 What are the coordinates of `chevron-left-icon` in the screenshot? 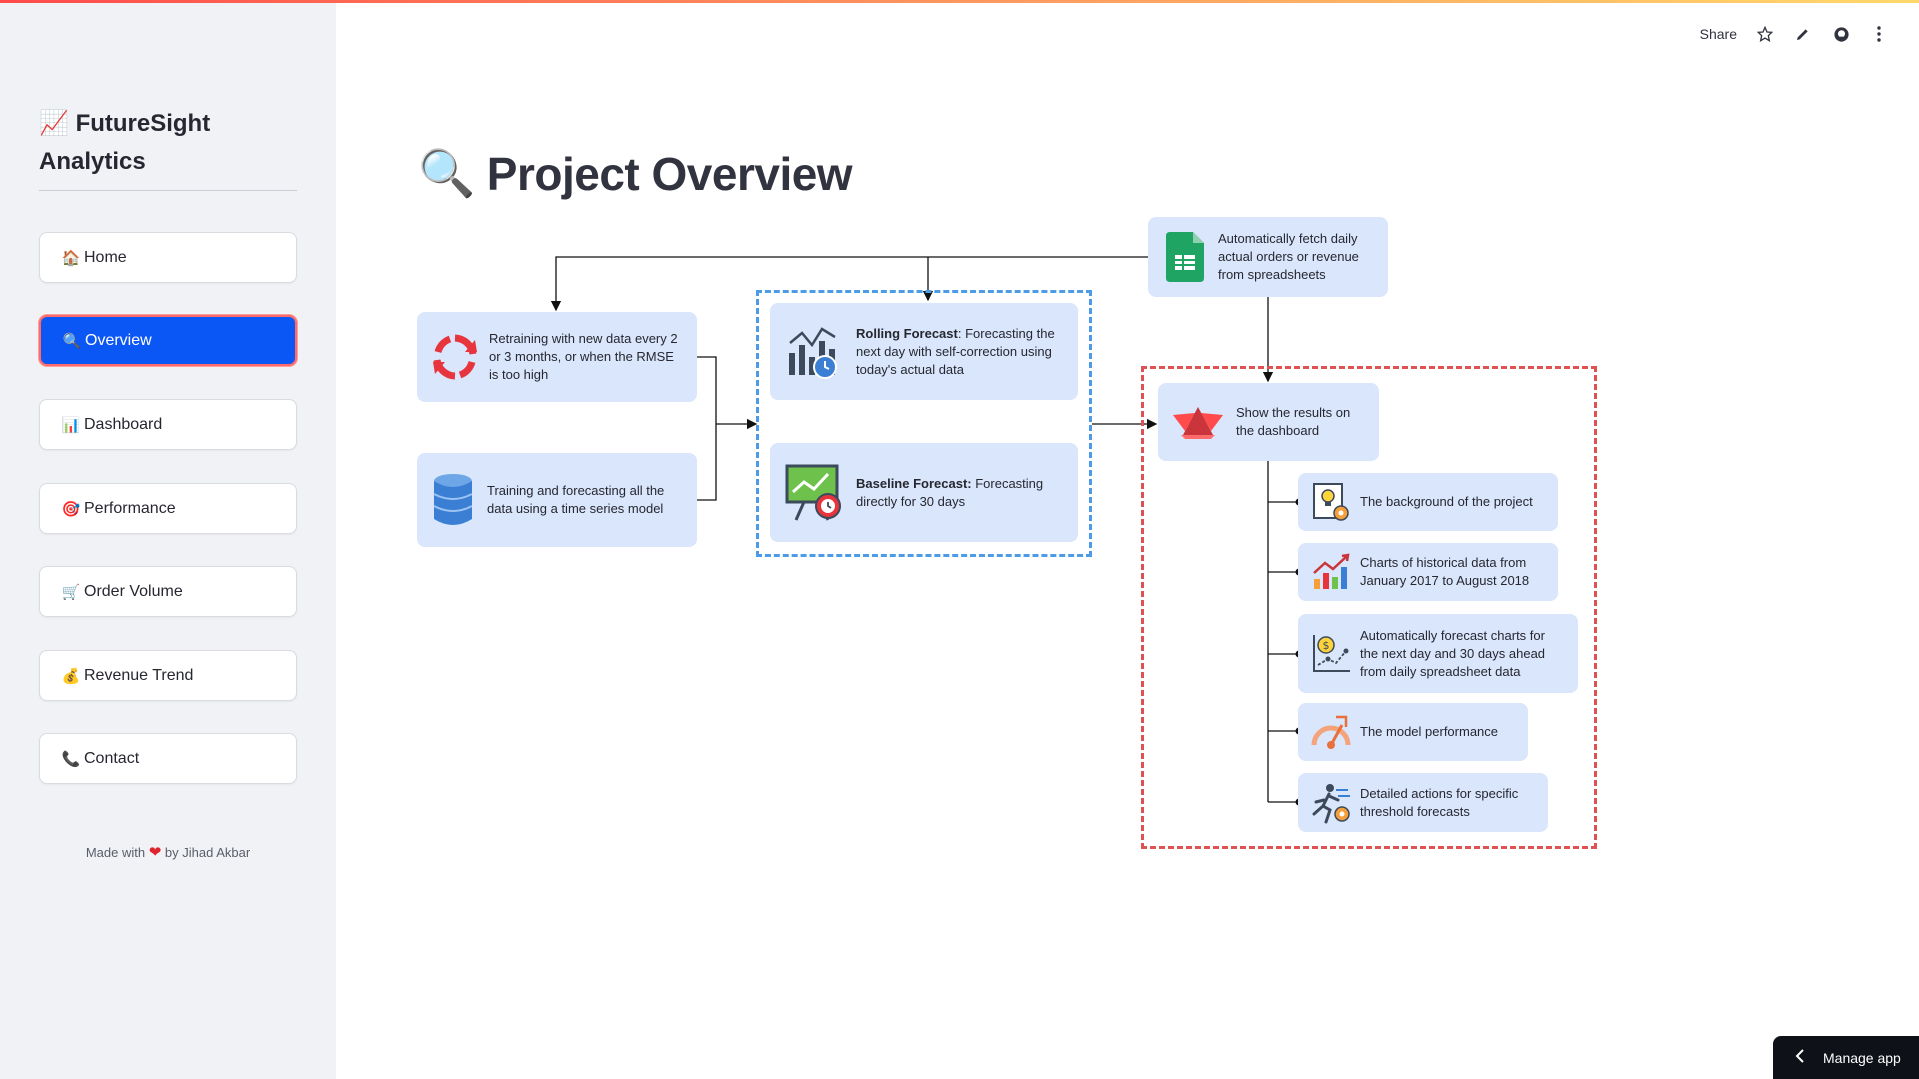 It's located at (1800, 1057).